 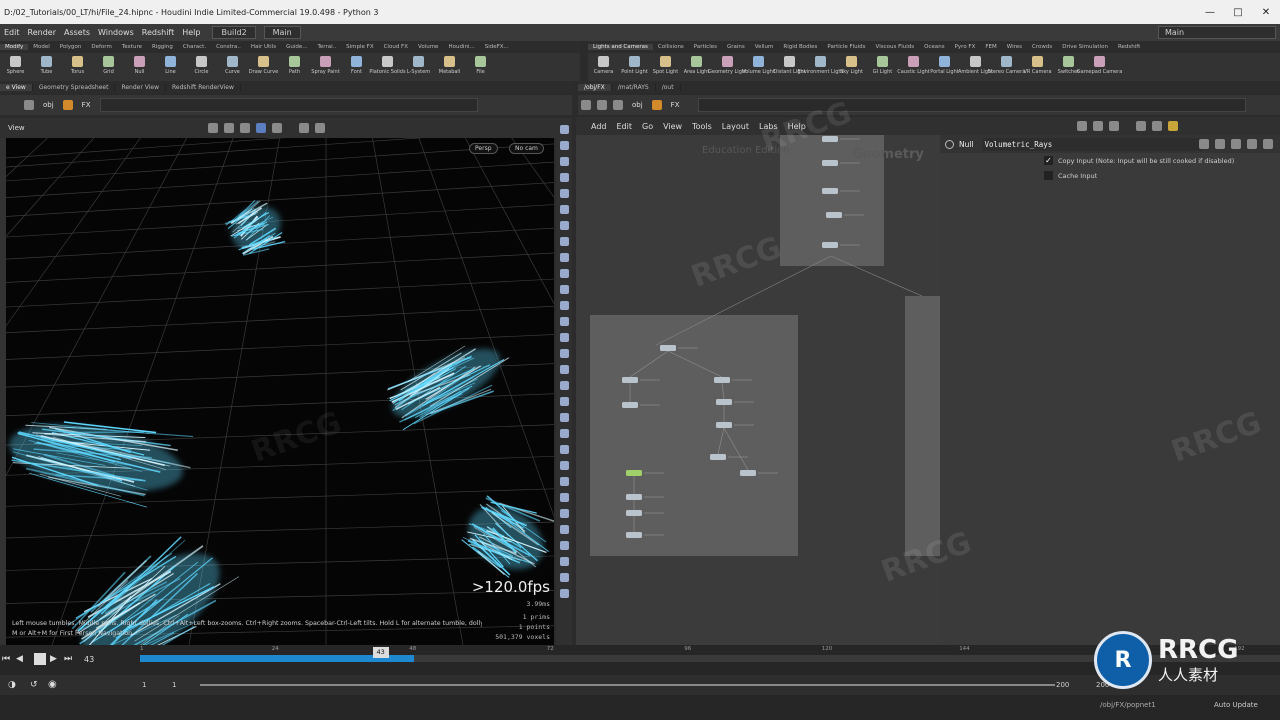 What do you see at coordinates (263, 47) in the screenshot?
I see `shelf-tab-hair-utils: Hair Utils` at bounding box center [263, 47].